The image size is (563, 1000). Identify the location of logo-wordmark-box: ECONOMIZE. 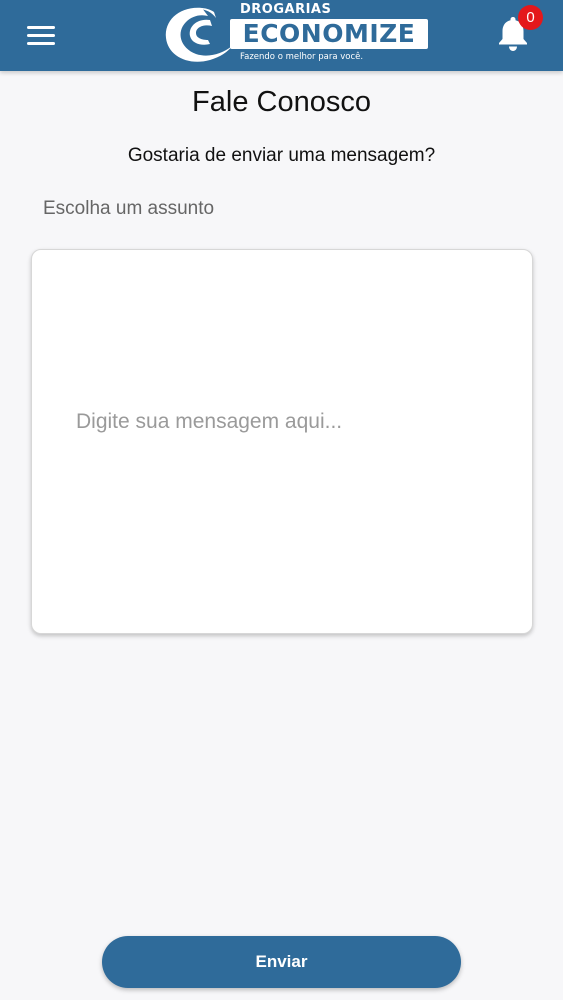
(329, 34).